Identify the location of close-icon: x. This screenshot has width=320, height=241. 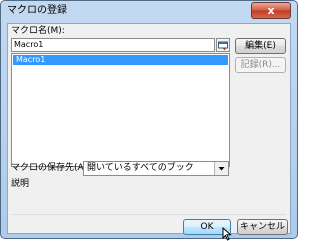
(271, 10).